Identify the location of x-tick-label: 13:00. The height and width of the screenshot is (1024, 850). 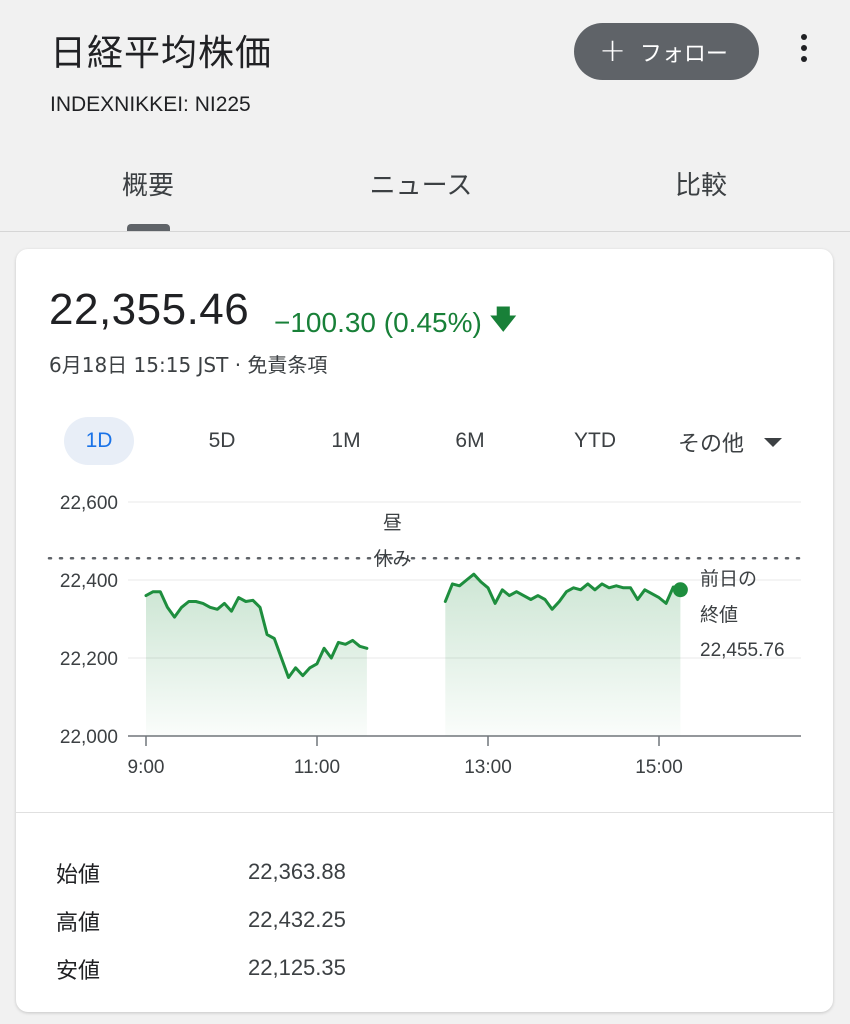
(488, 767).